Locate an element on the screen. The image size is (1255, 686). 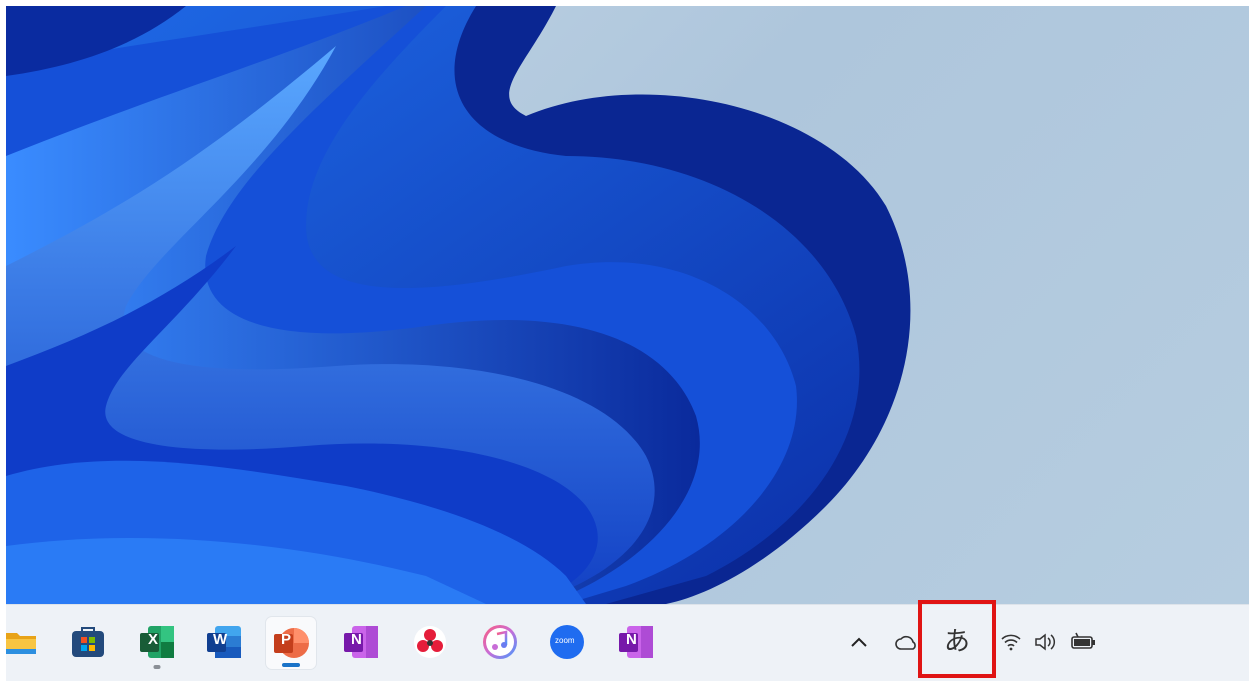
store-icon is located at coordinates (88, 642).